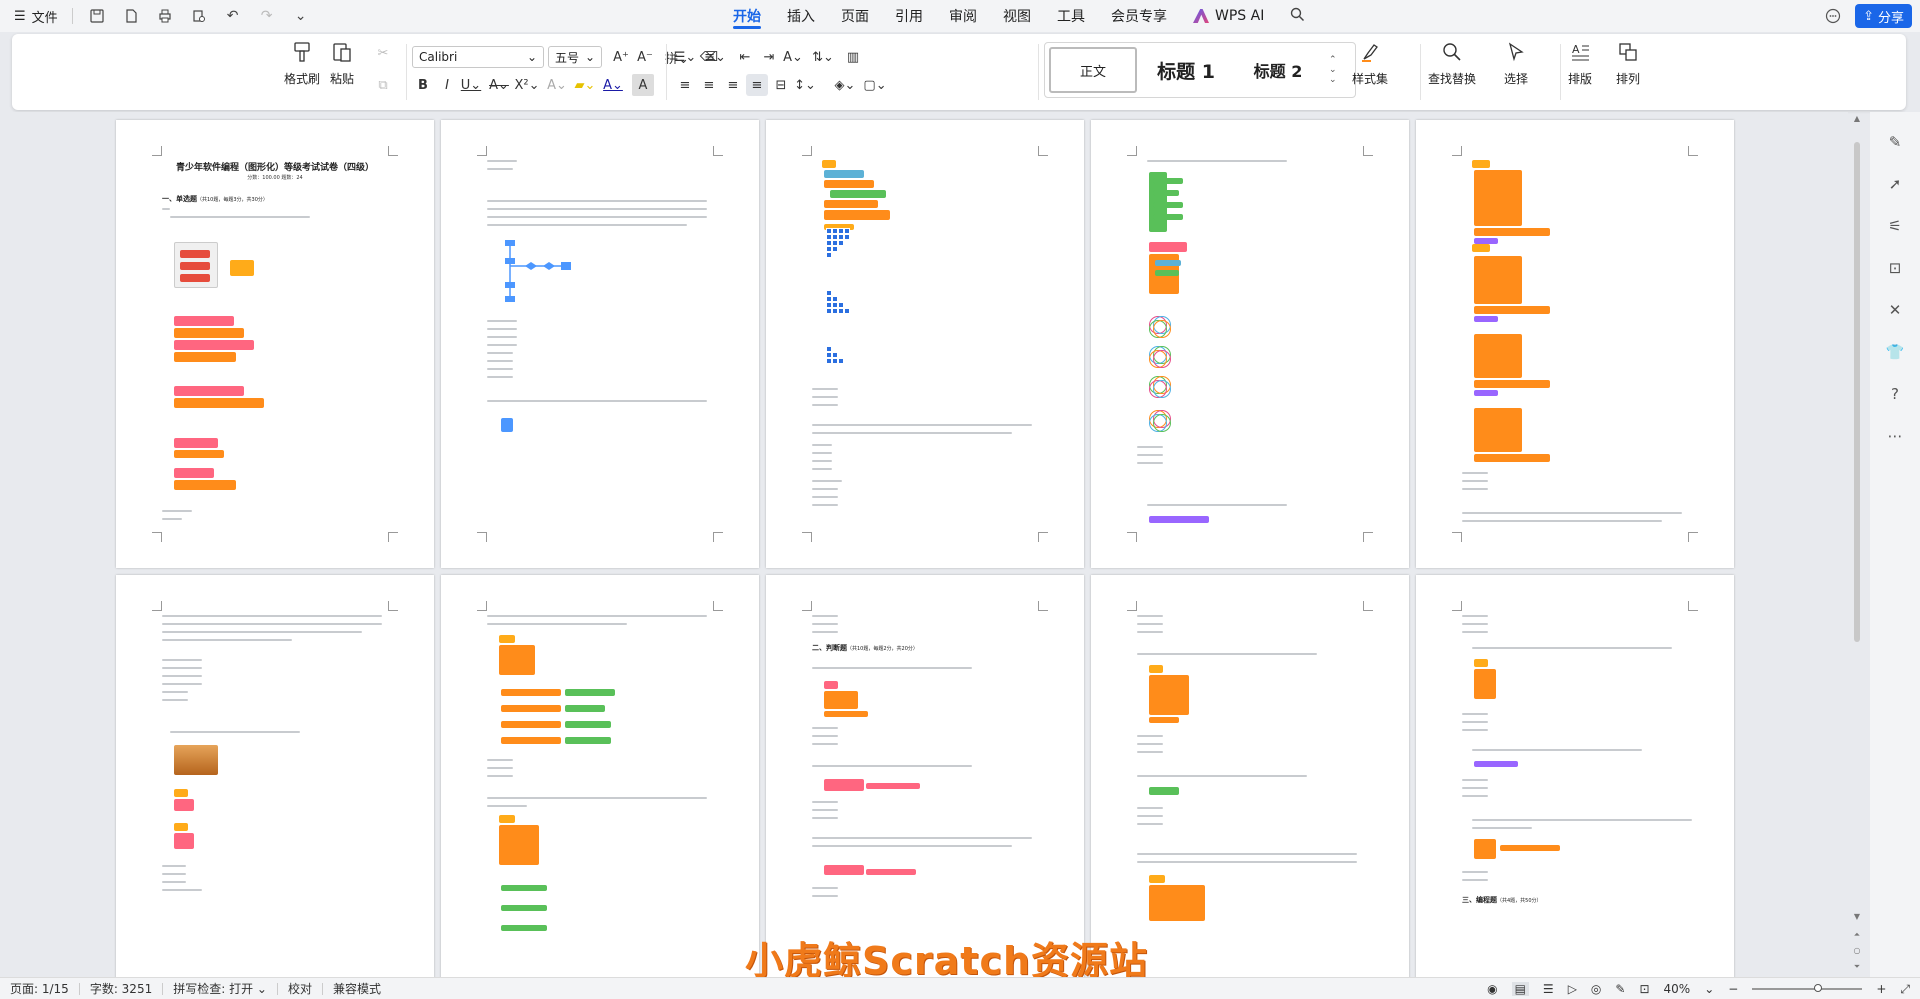  I want to click on line-spacing-icon: ↕⌄, so click(805, 85).